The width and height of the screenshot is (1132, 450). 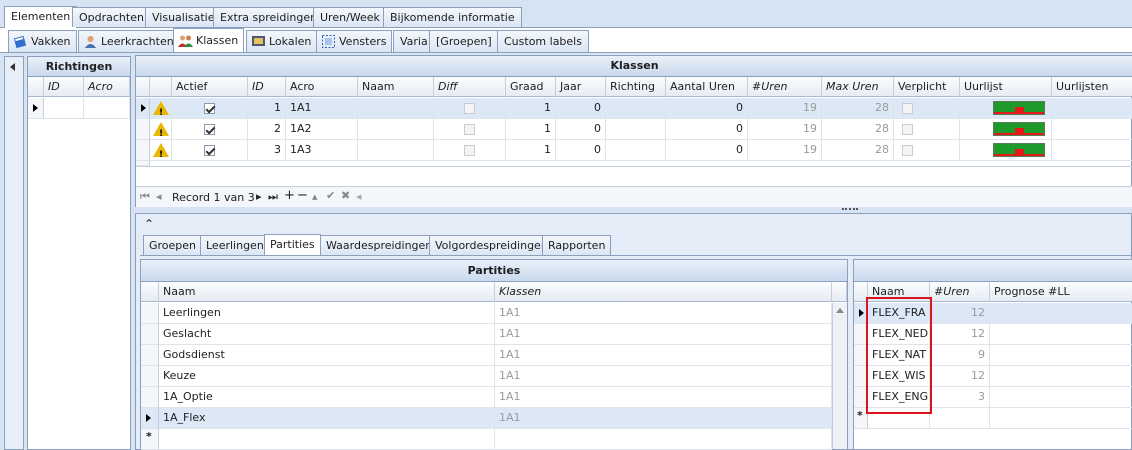 What do you see at coordinates (267, 129) in the screenshot?
I see `cell-id: 2` at bounding box center [267, 129].